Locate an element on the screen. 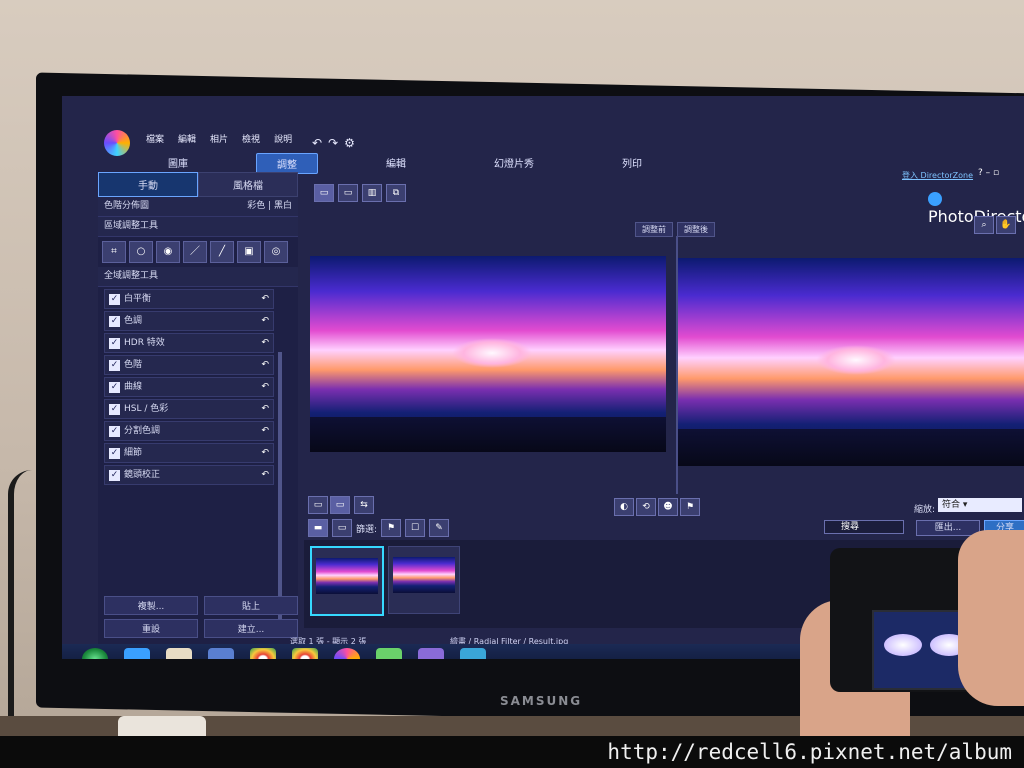  zoom-icon: ⌕ is located at coordinates (984, 225).